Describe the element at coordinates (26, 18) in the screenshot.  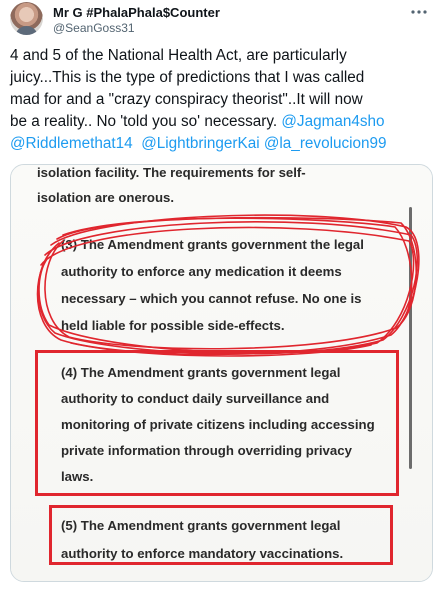
I see `avatar` at that location.